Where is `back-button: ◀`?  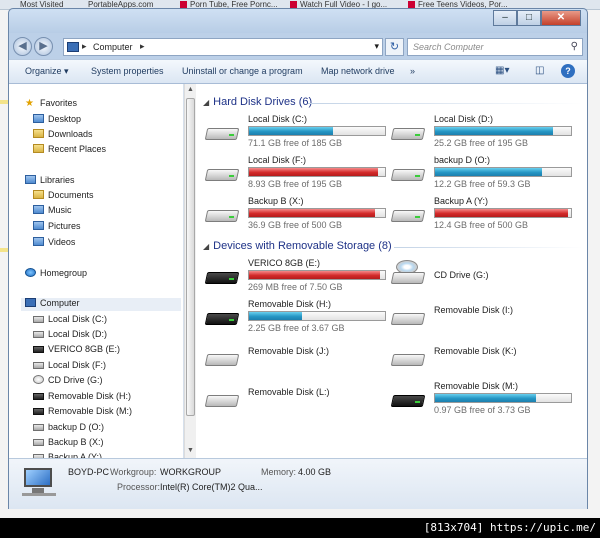
back-button: ◀ is located at coordinates (22, 46).